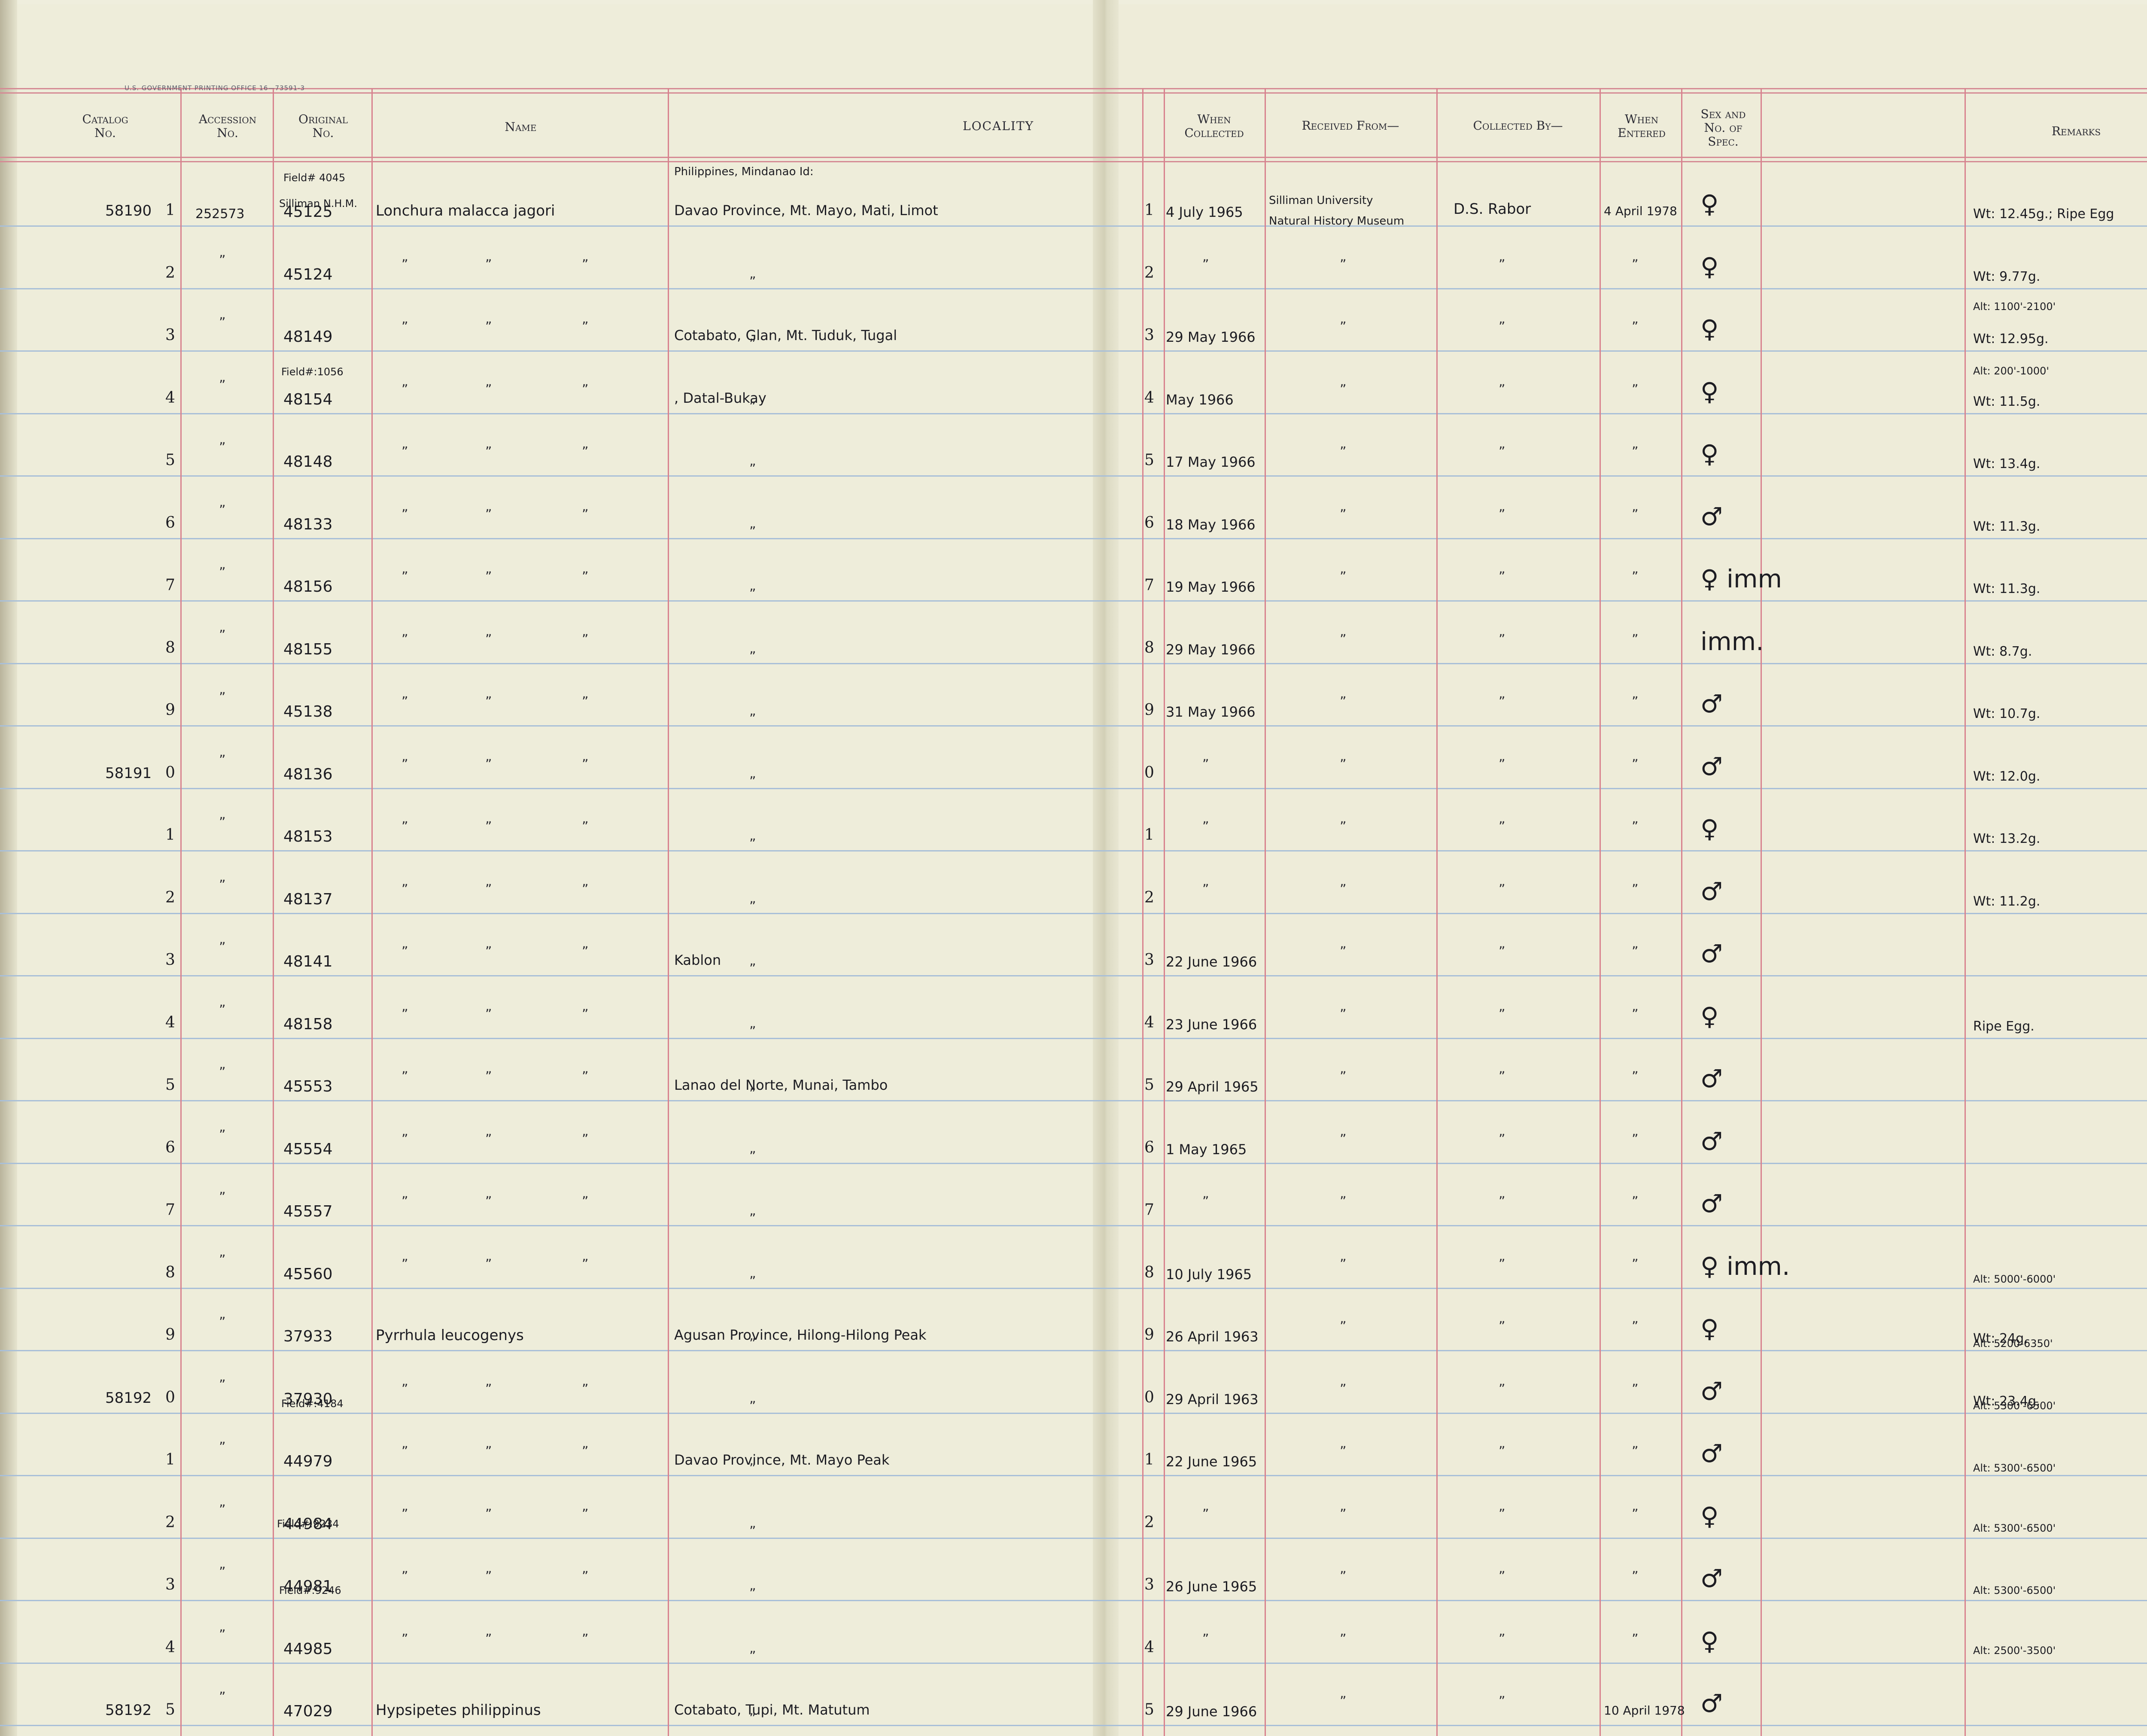 This screenshot has width=2147, height=1736. I want to click on header-sex-line3: Spec., so click(1723, 141).